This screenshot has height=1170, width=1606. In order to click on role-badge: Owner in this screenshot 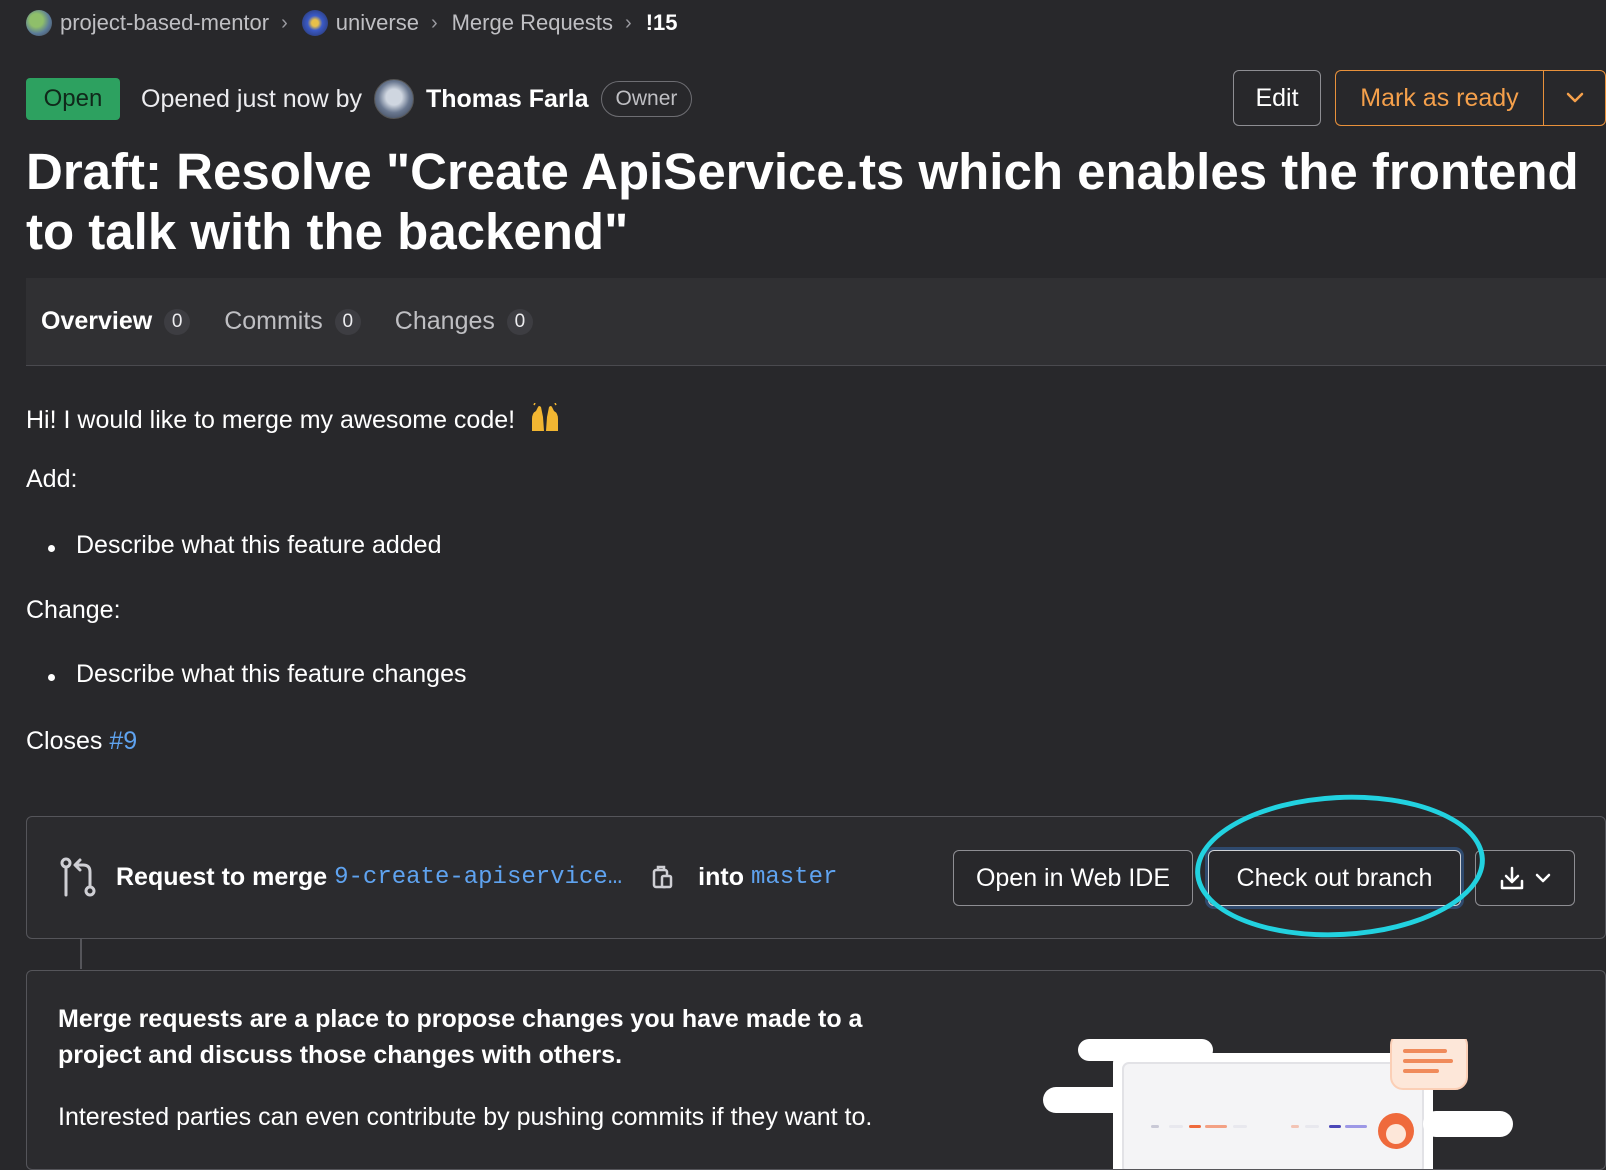, I will do `click(646, 99)`.